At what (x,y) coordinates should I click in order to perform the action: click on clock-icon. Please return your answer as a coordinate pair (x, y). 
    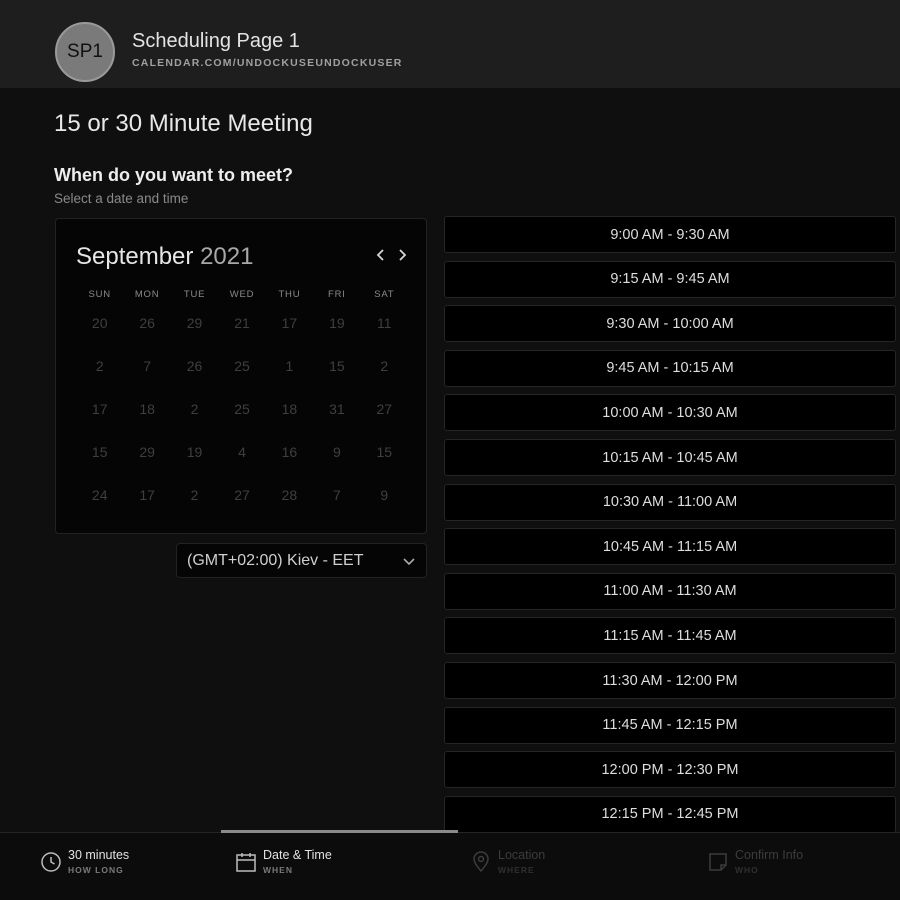
    Looking at the image, I should click on (51, 862).